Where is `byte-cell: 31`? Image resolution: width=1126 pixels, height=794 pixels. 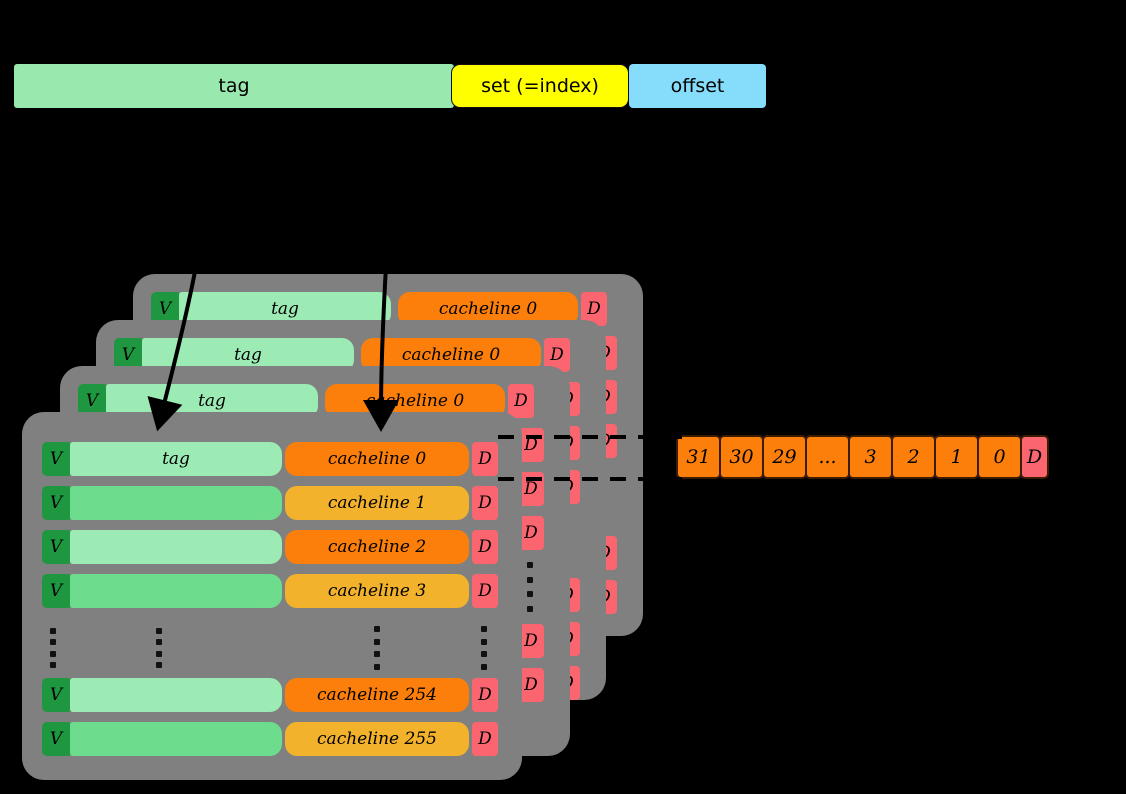
byte-cell: 31 is located at coordinates (698, 457).